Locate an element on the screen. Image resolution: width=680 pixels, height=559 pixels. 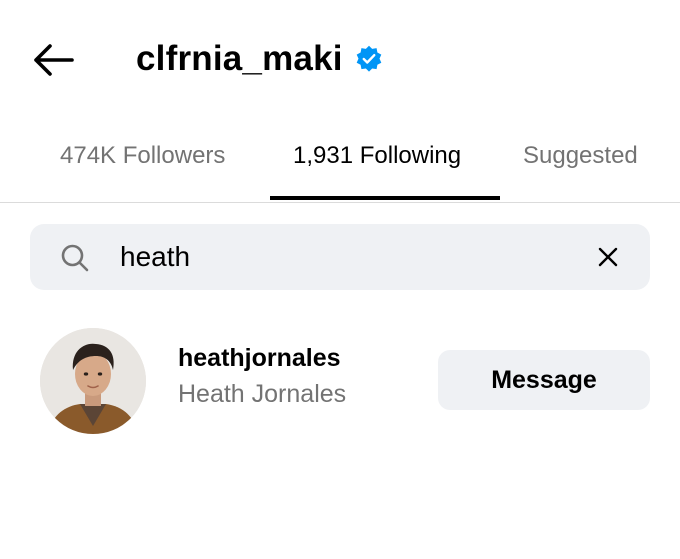
username: heathjornales is located at coordinates (259, 358).